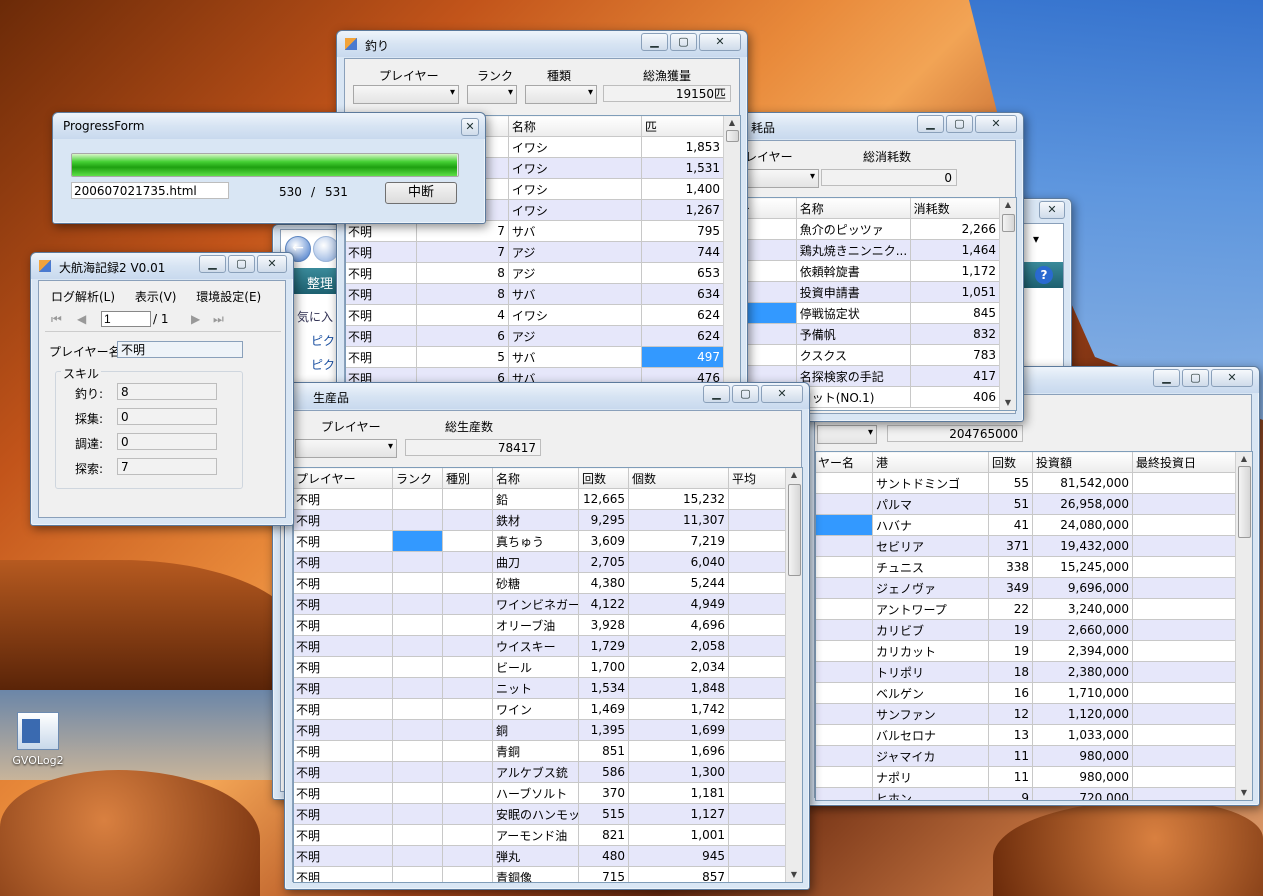  I want to click on column-header: 平均, so click(757, 478).